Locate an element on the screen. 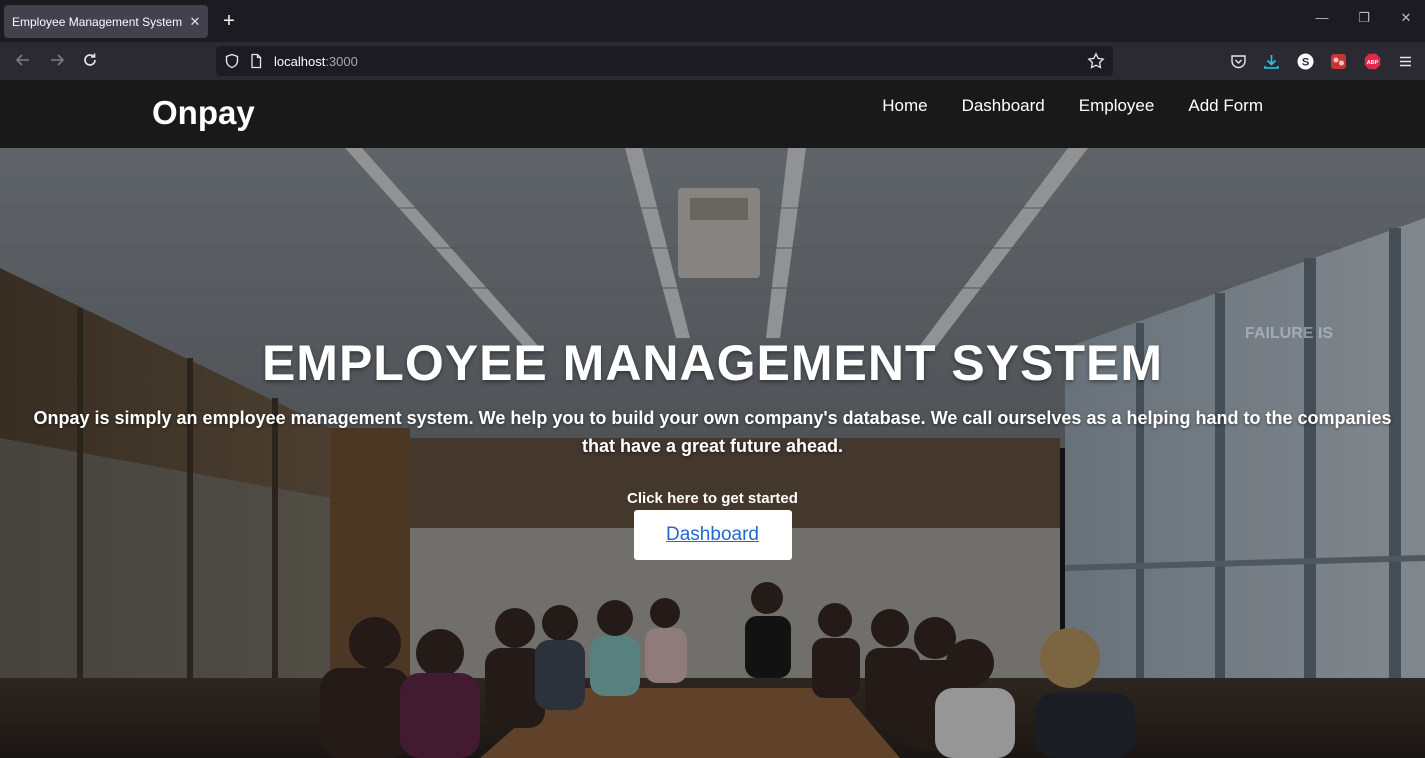  bookmark-star-icon is located at coordinates (1096, 61).